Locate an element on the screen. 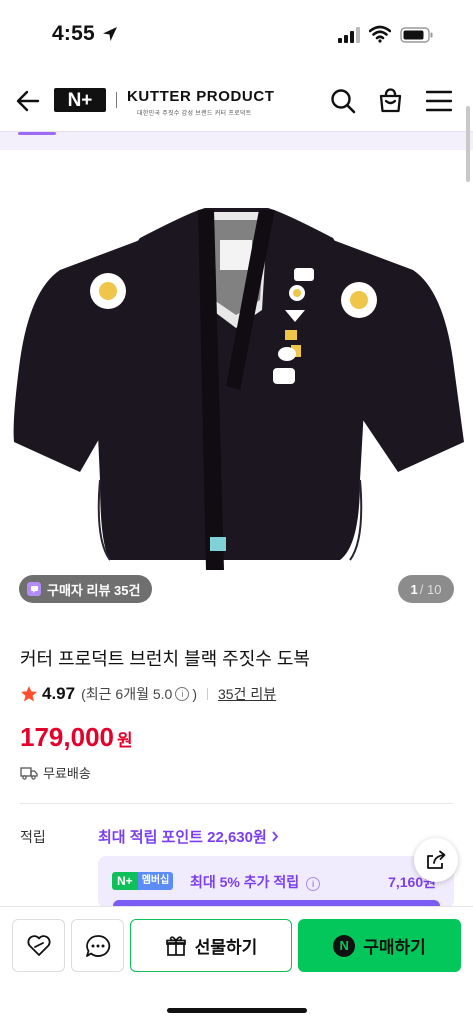  cellular-signal-icon is located at coordinates (349, 35).